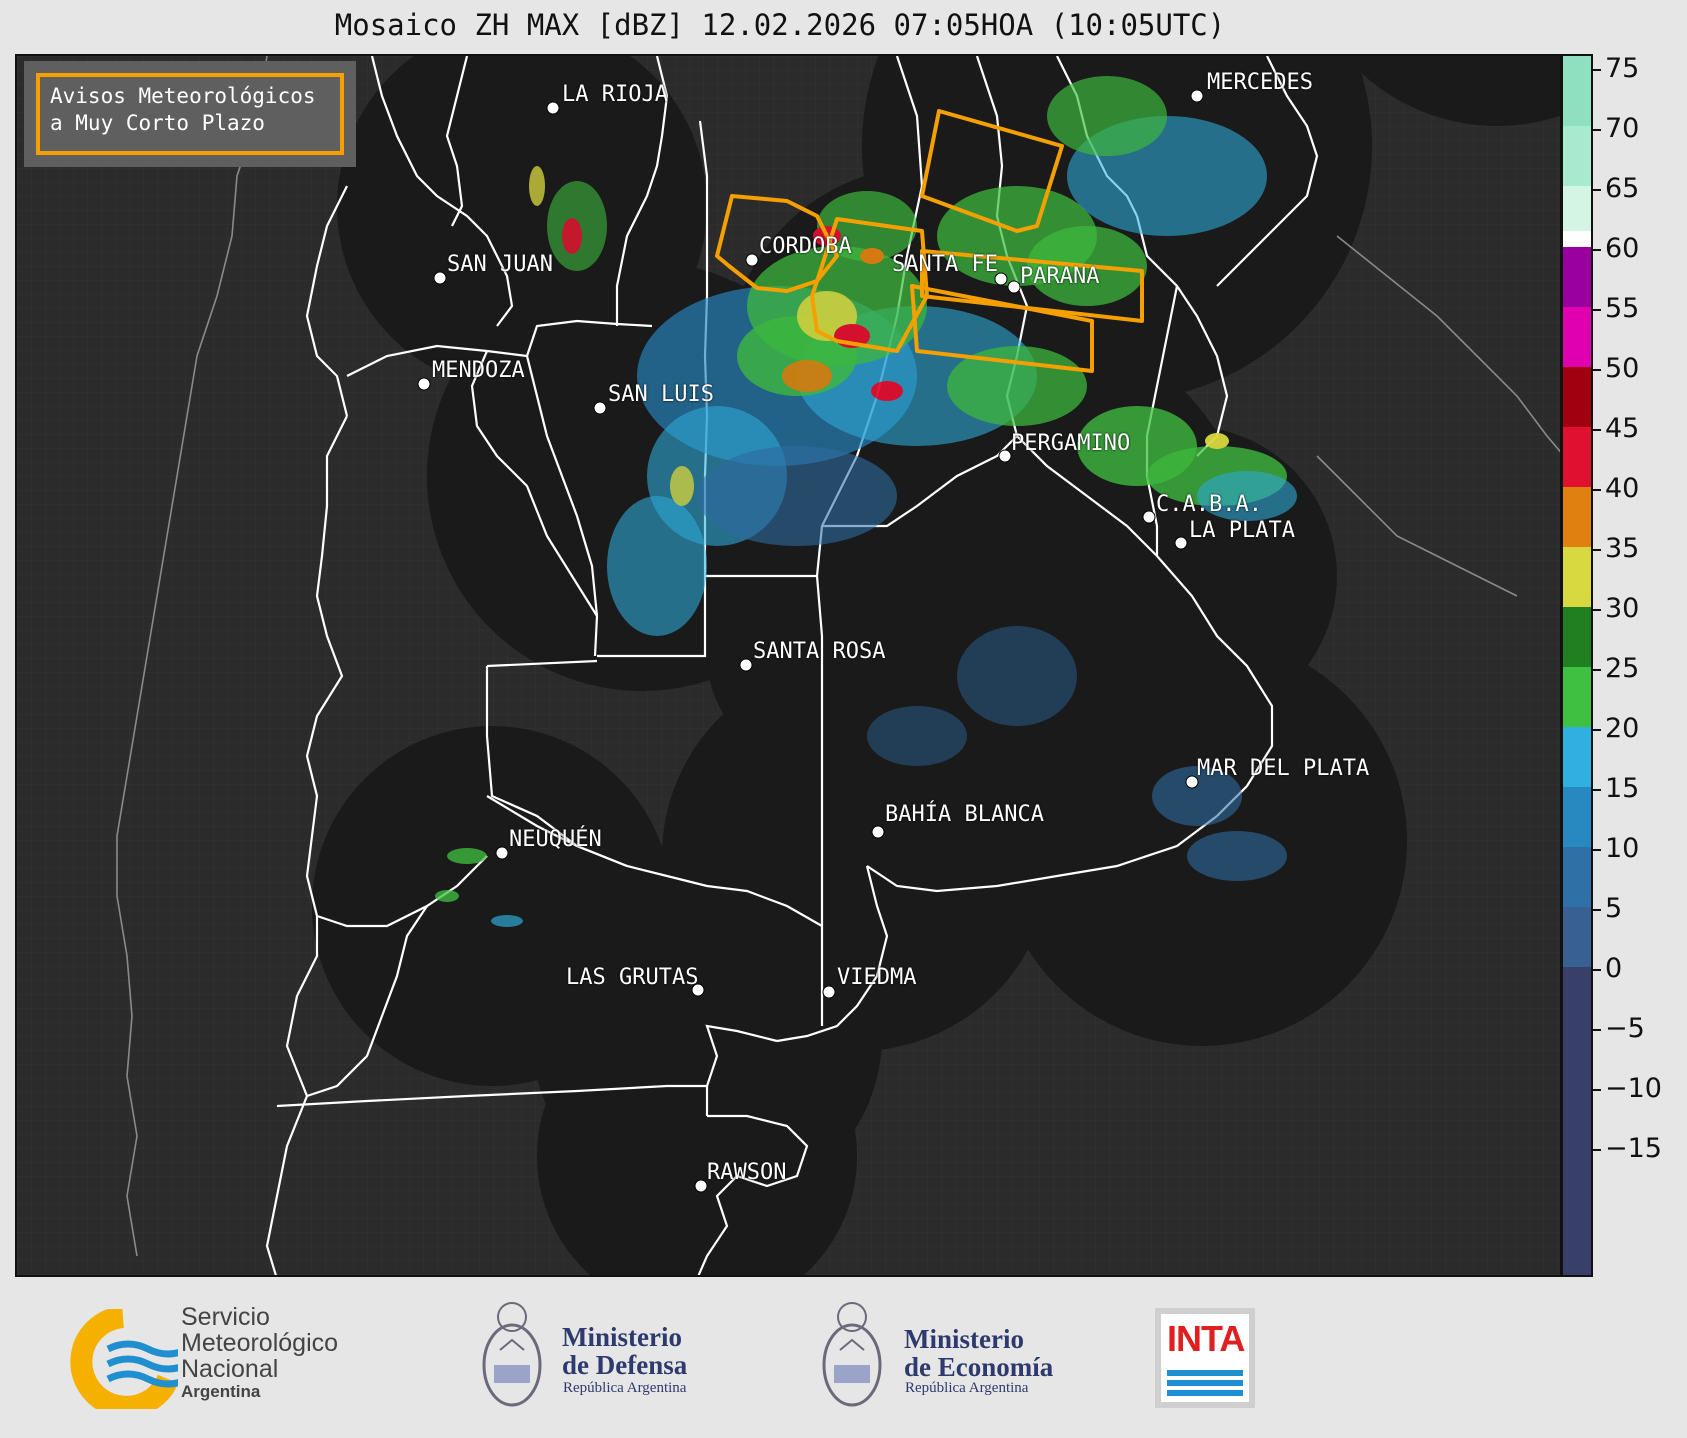 This screenshot has height=1438, width=1687. I want to click on city-label-parana: PARANA, so click(1060, 276).